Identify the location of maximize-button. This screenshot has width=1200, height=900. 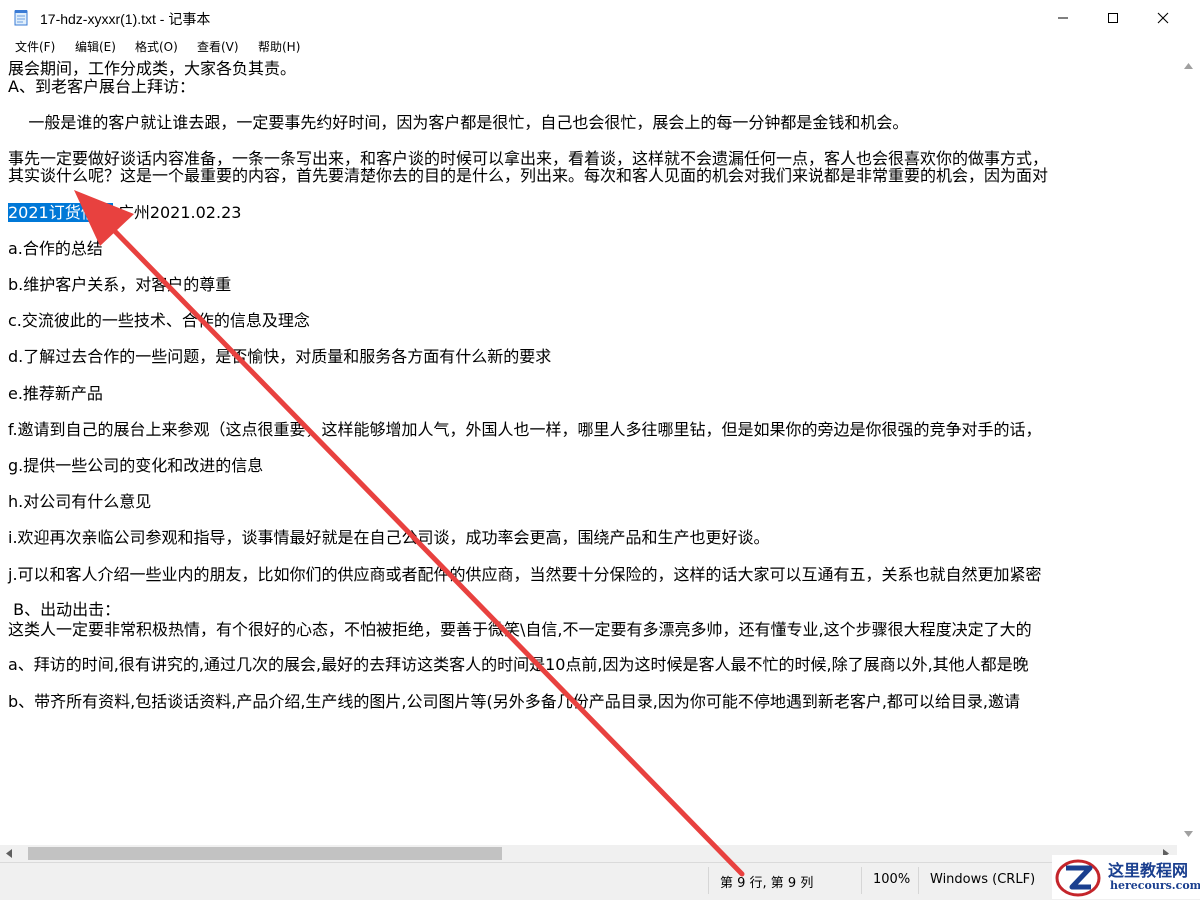
(1113, 17).